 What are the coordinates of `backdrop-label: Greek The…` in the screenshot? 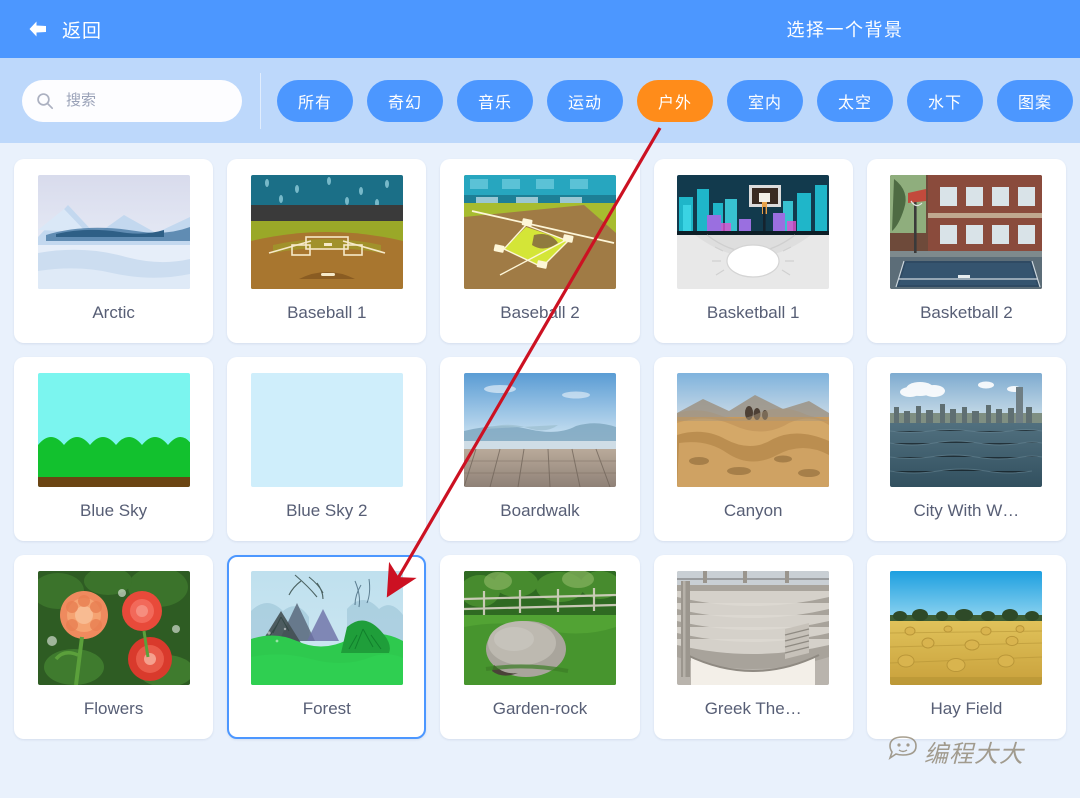 It's located at (753, 708).